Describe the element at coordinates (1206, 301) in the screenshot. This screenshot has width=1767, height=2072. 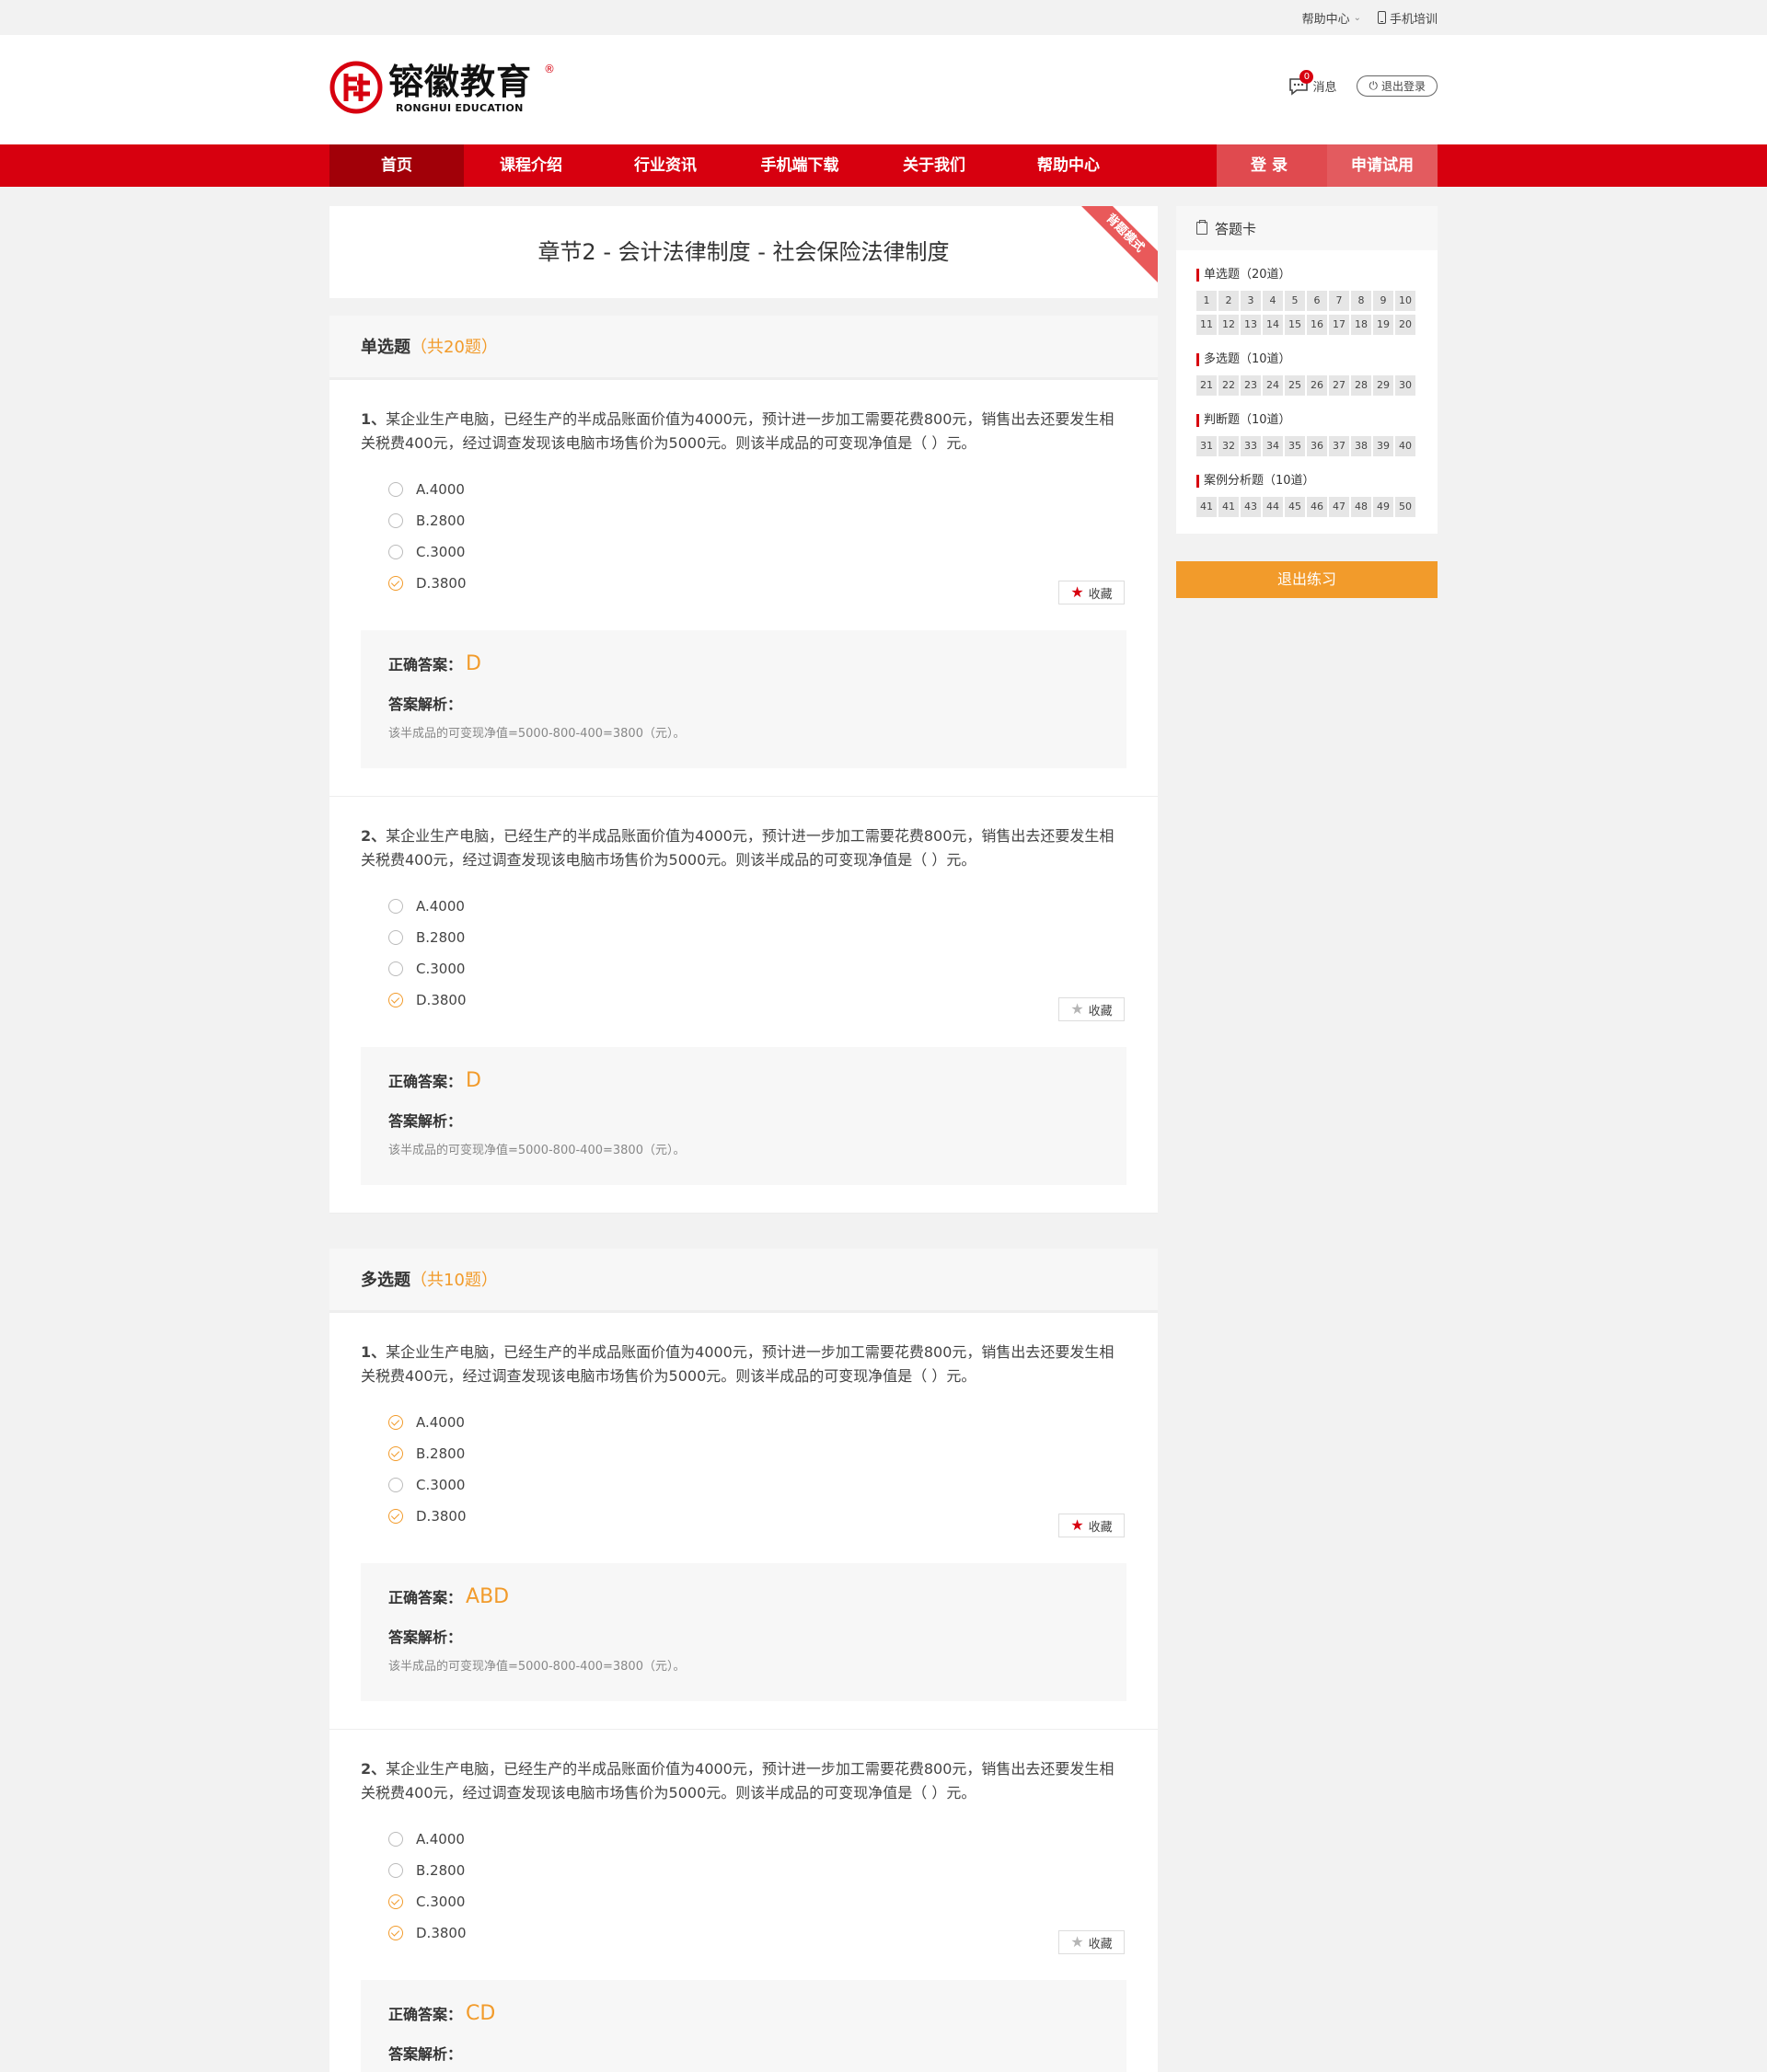
I see `question-number-cell: 1` at that location.